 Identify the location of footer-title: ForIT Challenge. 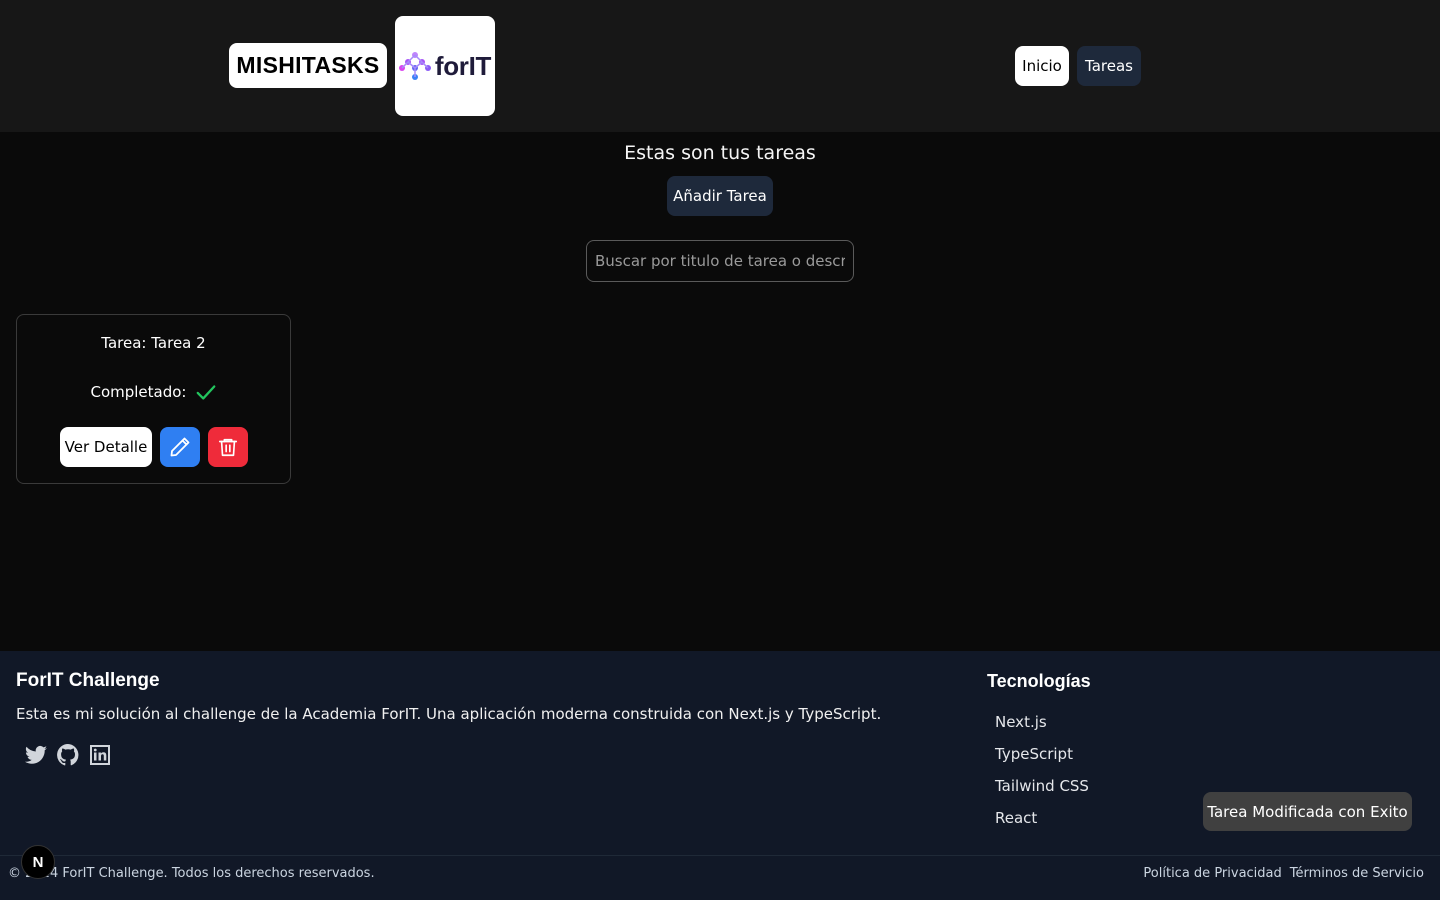
(88, 680).